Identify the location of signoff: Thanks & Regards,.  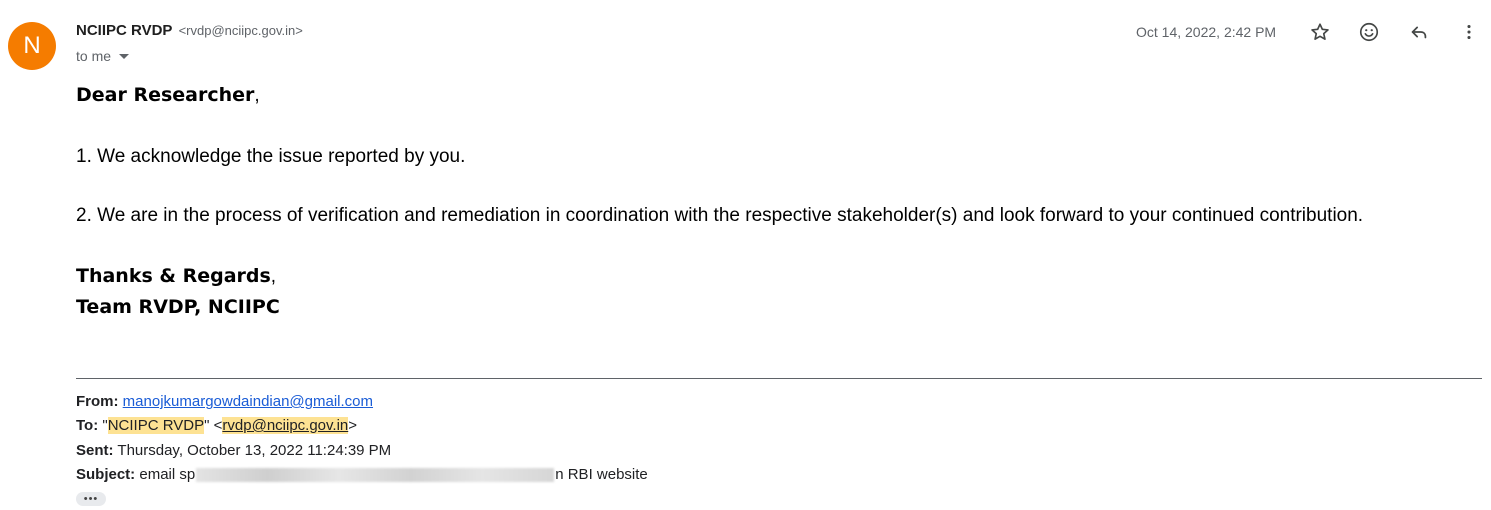
(176, 276).